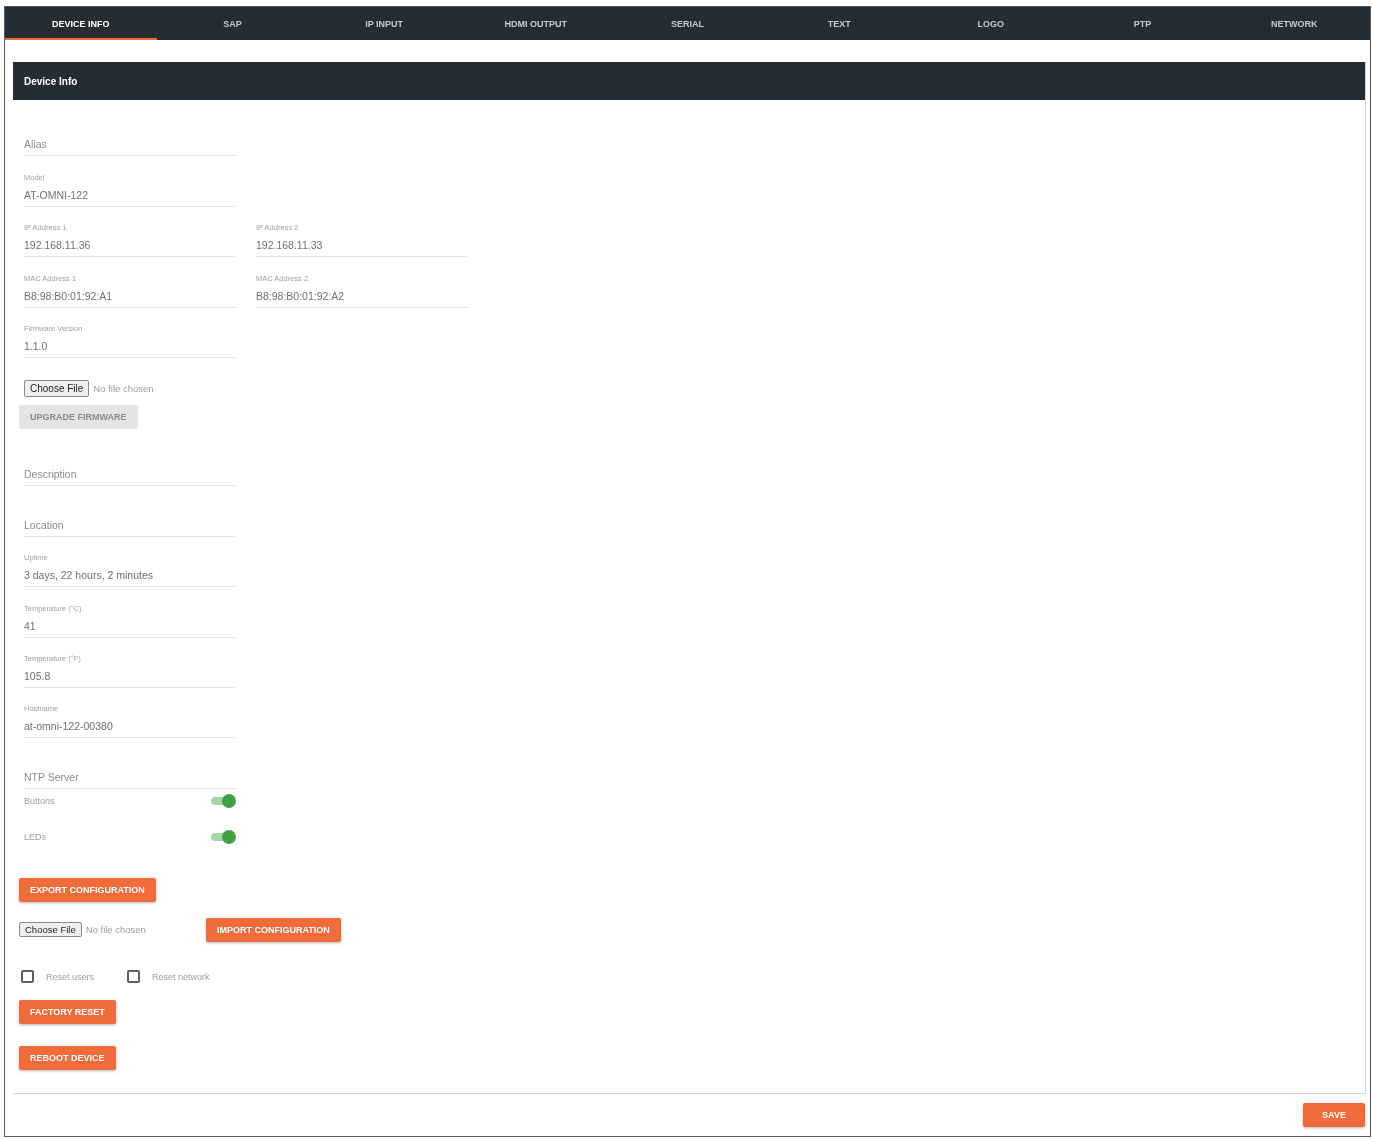  Describe the element at coordinates (1334, 1114) in the screenshot. I see `save-button: SAVE` at that location.